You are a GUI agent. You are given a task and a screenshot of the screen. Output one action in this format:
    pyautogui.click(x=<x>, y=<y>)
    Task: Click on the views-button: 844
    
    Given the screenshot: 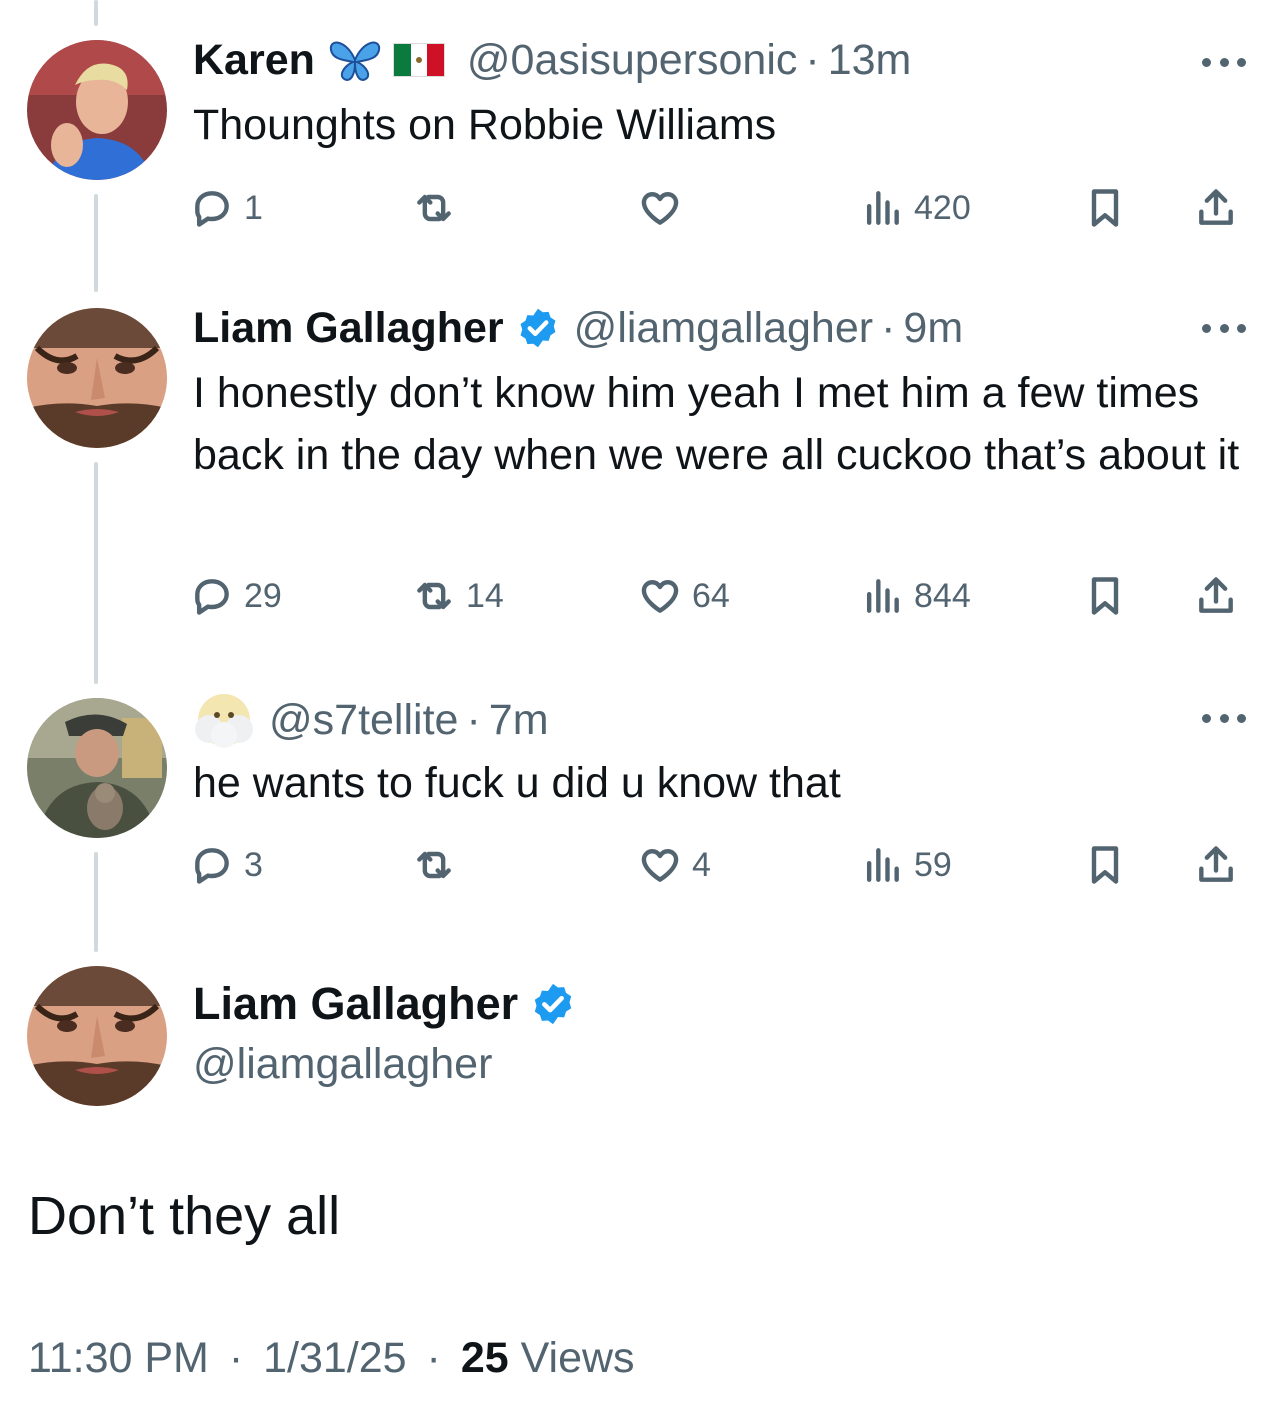 What is the action you would take?
    pyautogui.click(x=915, y=596)
    